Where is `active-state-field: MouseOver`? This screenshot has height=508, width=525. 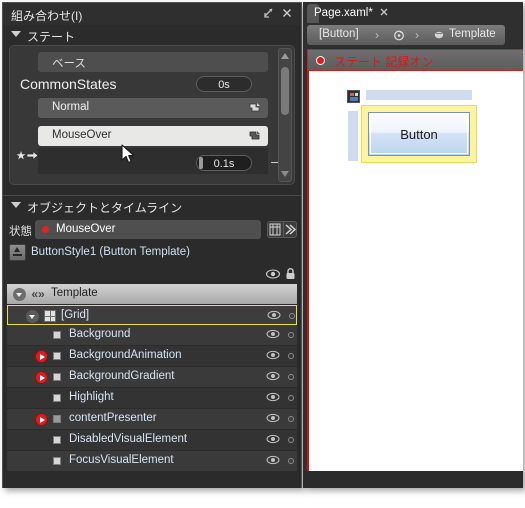 active-state-field: MouseOver is located at coordinates (148, 229).